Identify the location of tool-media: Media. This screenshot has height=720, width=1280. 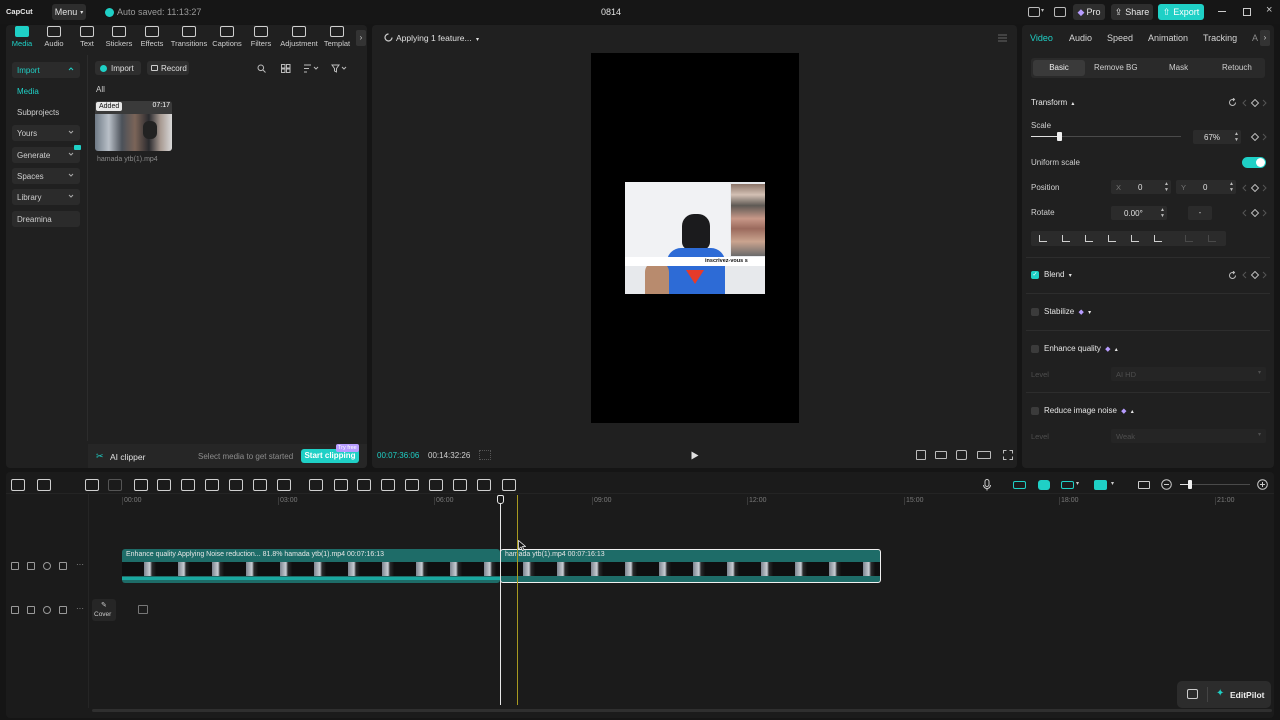
(22, 38).